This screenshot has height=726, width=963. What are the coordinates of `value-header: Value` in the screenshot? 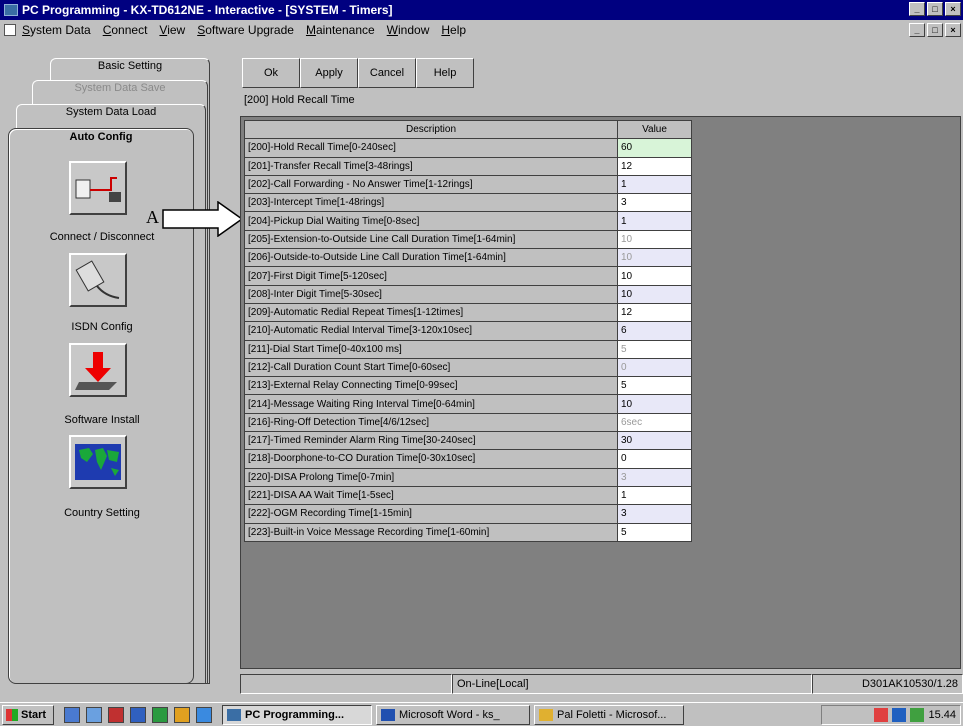 It's located at (654, 129).